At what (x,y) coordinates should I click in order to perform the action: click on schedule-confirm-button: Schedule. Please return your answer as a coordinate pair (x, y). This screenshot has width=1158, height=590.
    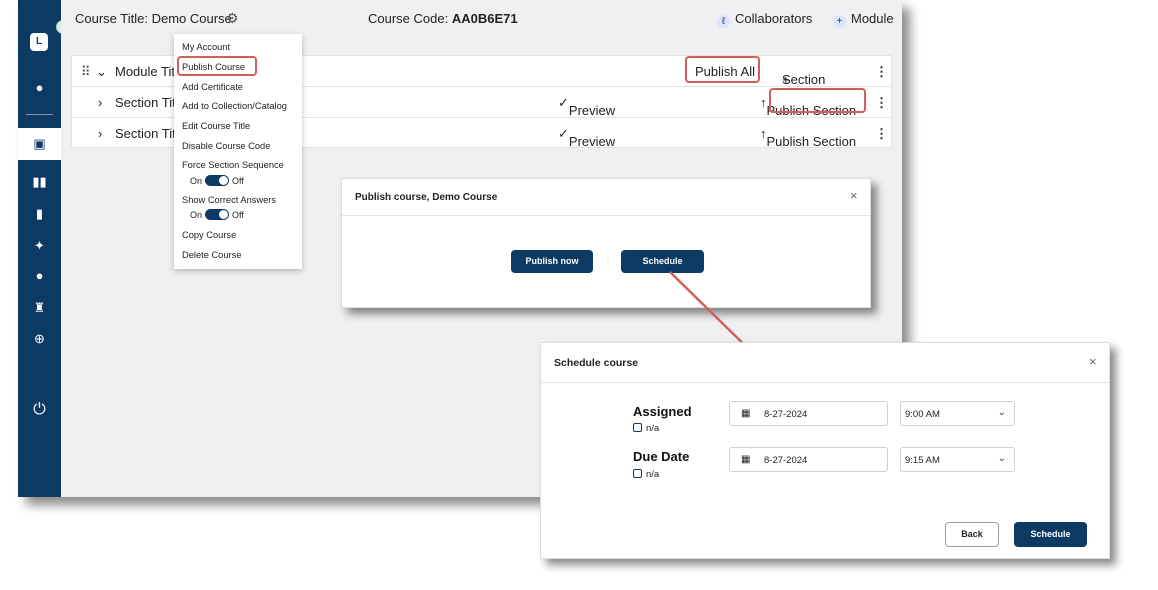
    Looking at the image, I should click on (1050, 534).